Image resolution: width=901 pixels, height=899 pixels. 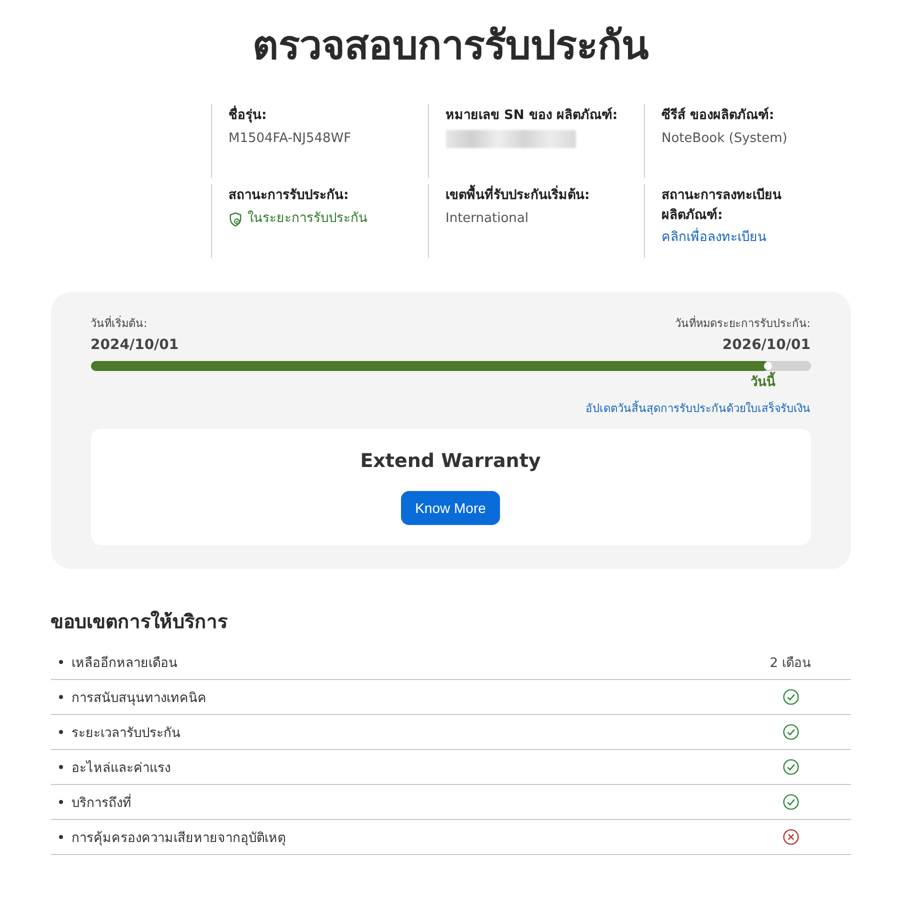 I want to click on section-heading: ขอบเขตการให้บริการ, so click(x=139, y=622).